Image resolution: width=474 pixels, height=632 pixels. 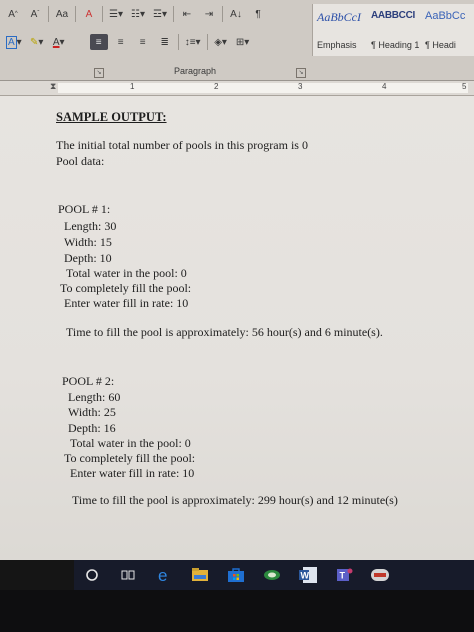 I want to click on paragraph-group-label: Paragraph, so click(x=195, y=71).